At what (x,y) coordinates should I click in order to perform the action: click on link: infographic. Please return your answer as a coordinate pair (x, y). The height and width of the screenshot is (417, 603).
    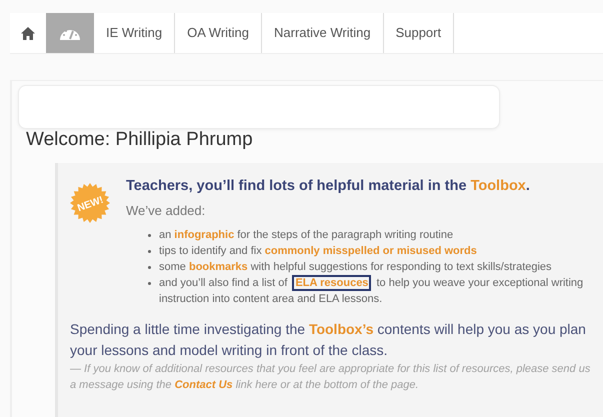
    Looking at the image, I should click on (204, 234).